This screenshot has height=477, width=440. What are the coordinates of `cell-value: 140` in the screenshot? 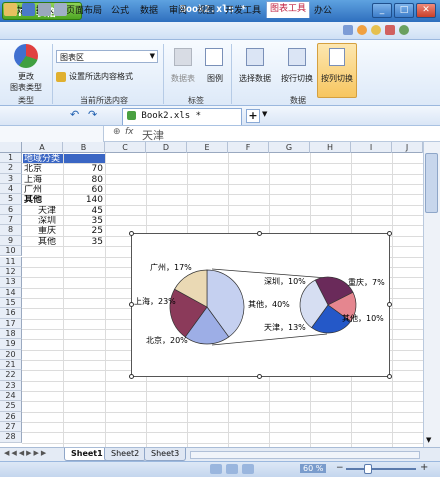 It's located at (83, 200).